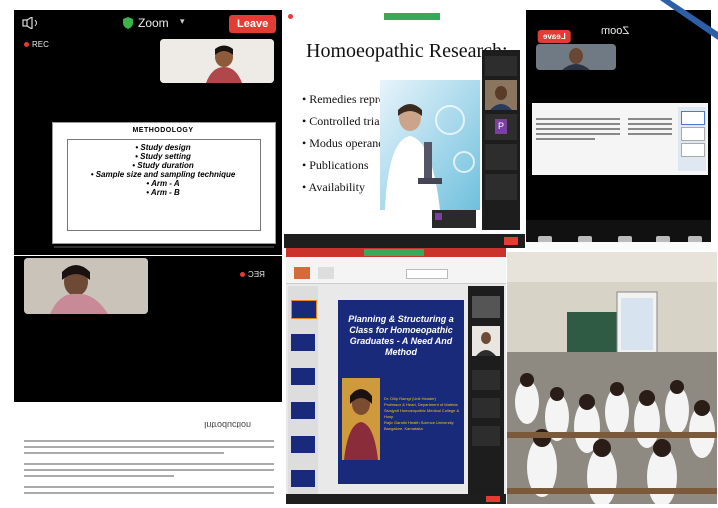  I want to click on participant-strip, so click(486, 391).